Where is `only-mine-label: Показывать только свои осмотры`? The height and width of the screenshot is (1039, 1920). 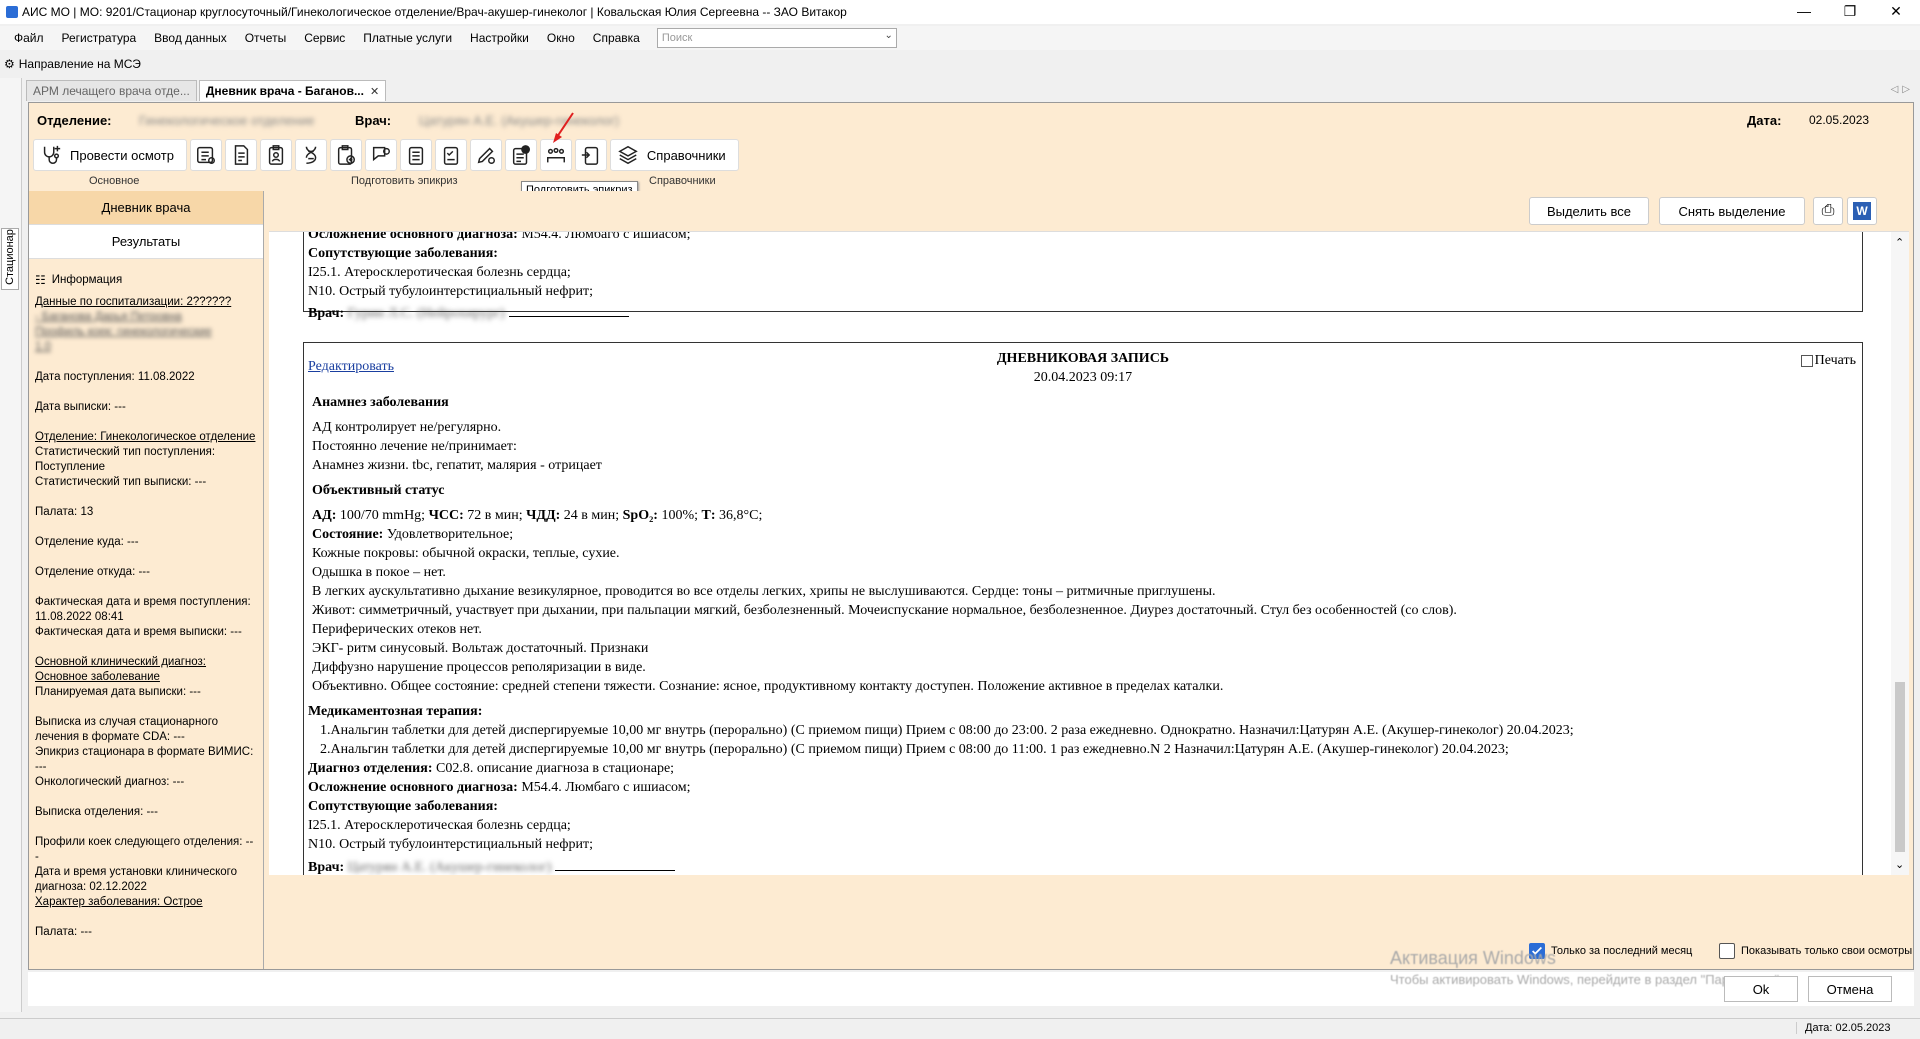 only-mine-label: Показывать только свои осмотры is located at coordinates (1827, 951).